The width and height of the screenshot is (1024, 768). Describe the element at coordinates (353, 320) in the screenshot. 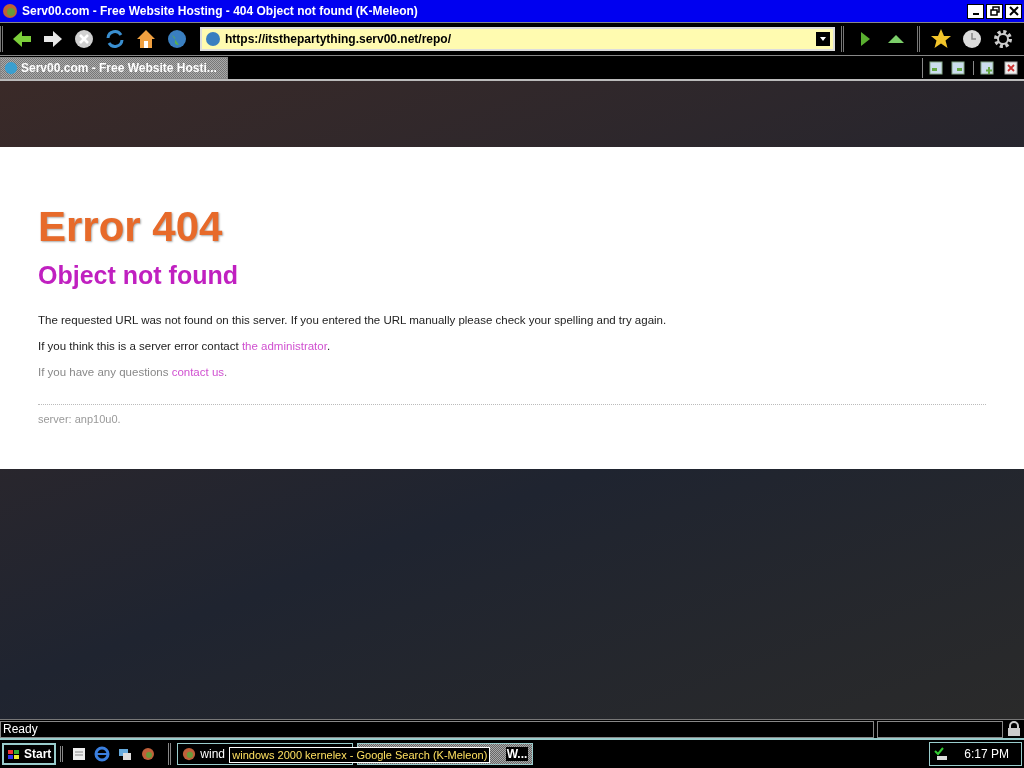

I see `message-paragraph: The requested URL was not found on this server. If you entered the URL manually please check your spelling and try again.` at that location.